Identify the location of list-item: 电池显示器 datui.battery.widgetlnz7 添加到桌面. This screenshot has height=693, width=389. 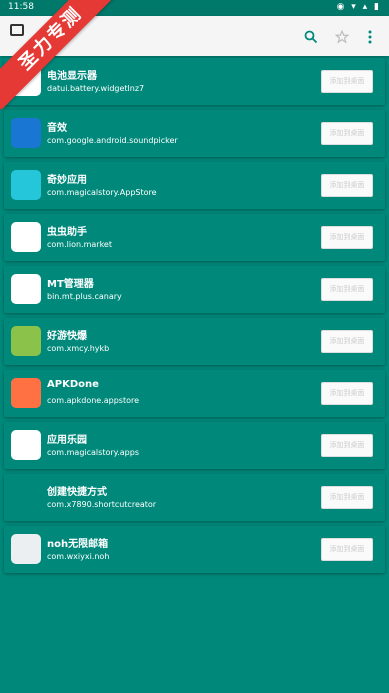
(194, 81).